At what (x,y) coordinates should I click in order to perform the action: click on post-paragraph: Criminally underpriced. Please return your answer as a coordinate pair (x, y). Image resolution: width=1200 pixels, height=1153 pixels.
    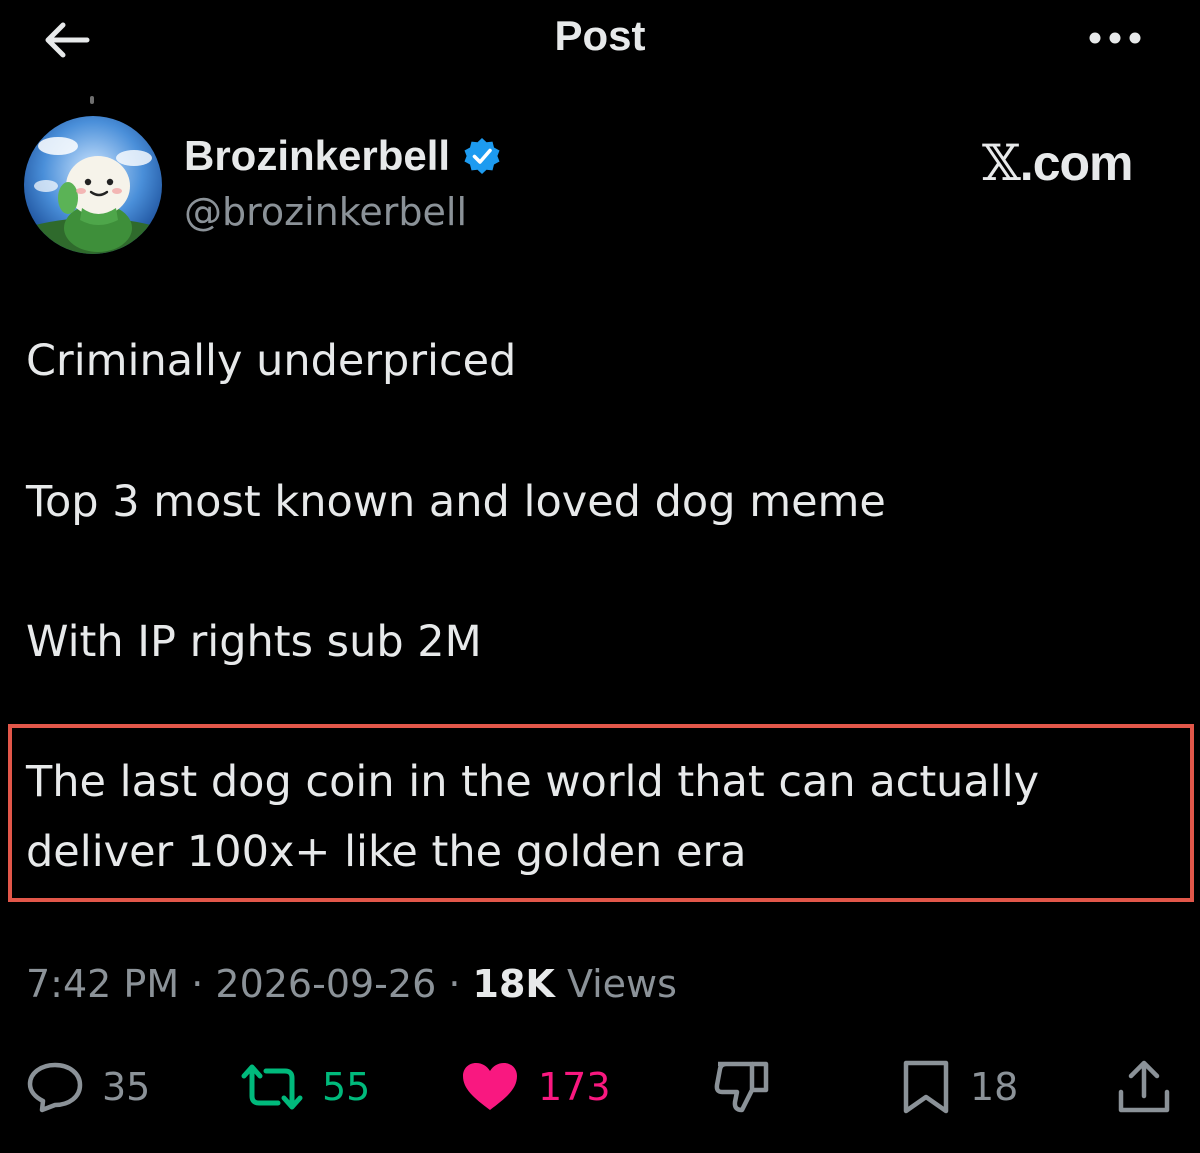
    Looking at the image, I should click on (271, 361).